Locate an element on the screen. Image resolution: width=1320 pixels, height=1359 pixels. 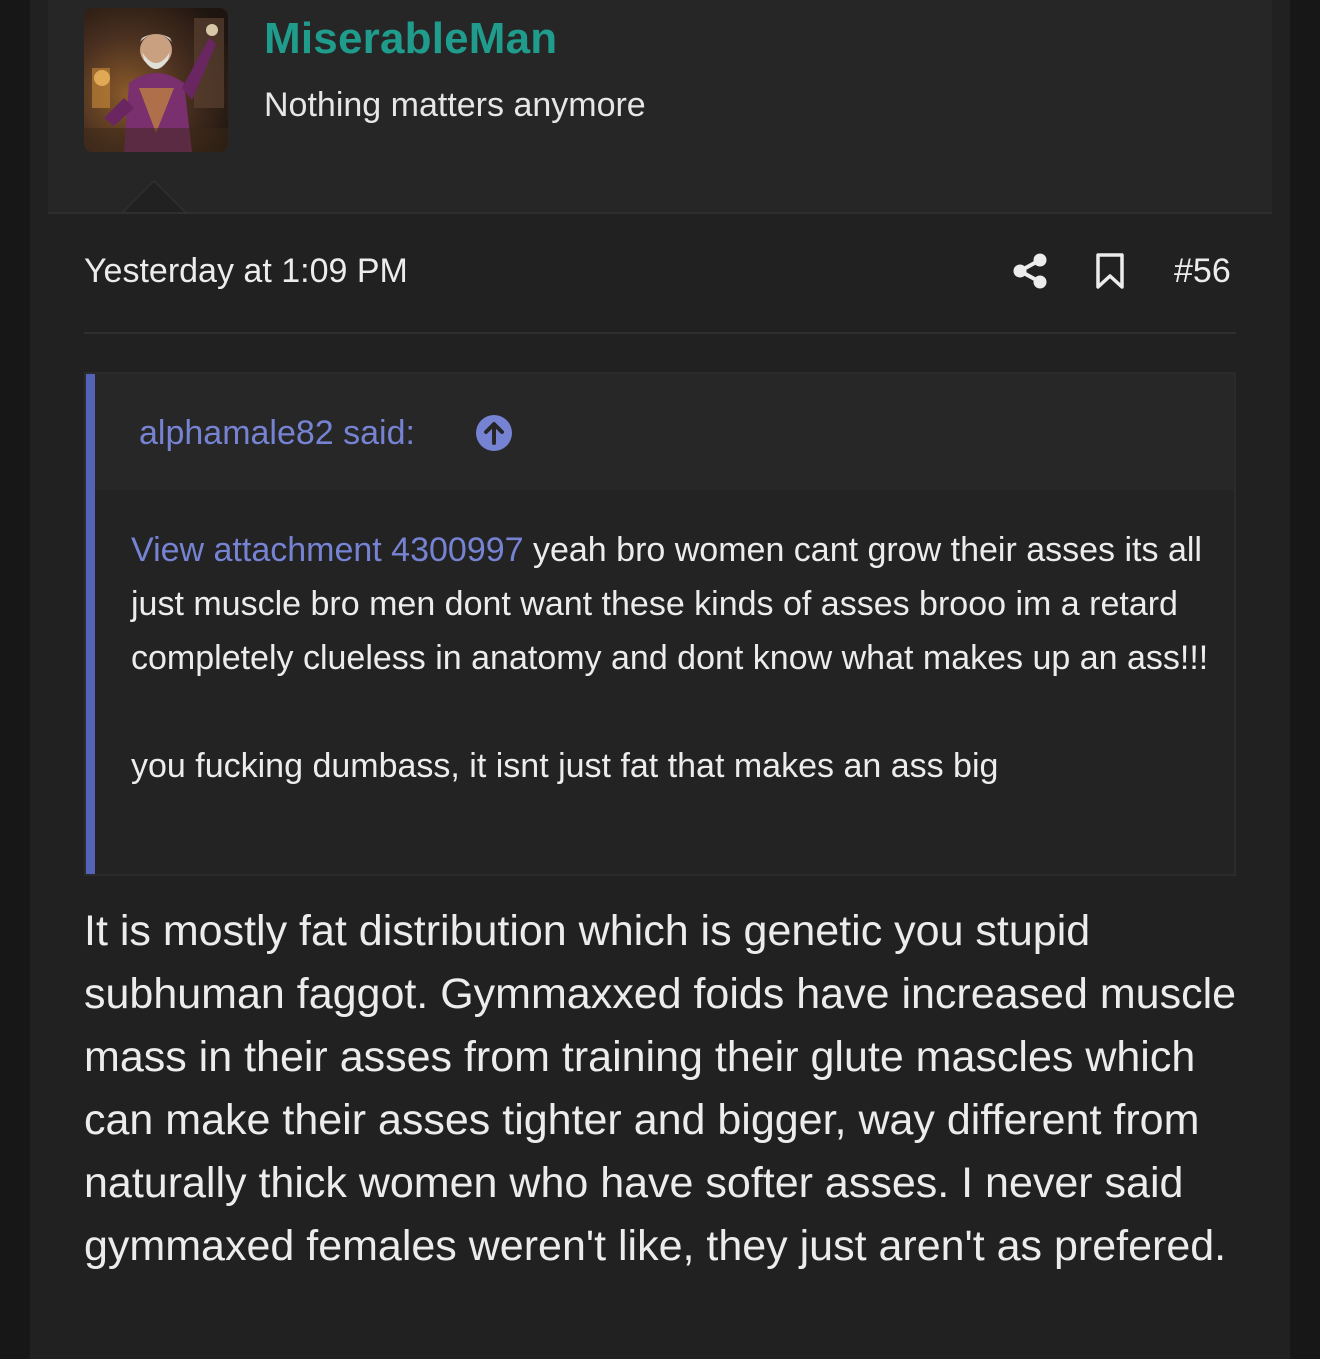
username: MiserableMan is located at coordinates (410, 39).